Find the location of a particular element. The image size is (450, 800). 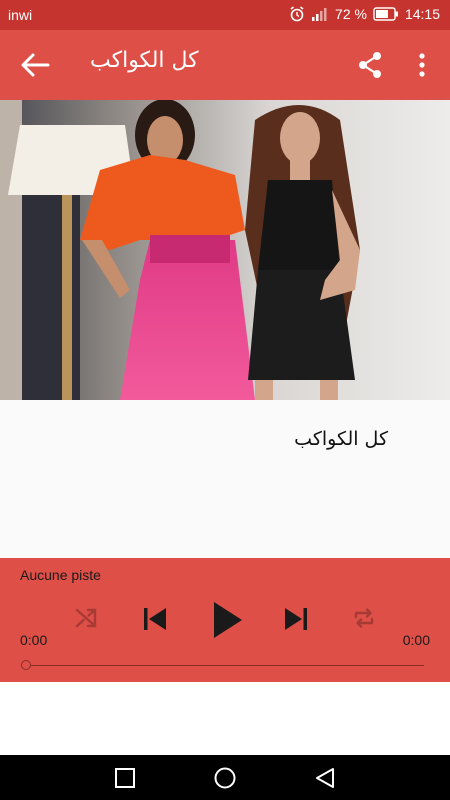

app-toolbar: كل الكواكب is located at coordinates (225, 65).